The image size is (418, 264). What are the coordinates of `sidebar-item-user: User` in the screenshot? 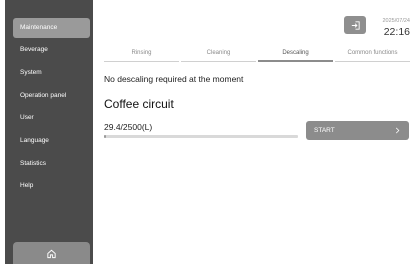 It's located at (51, 118).